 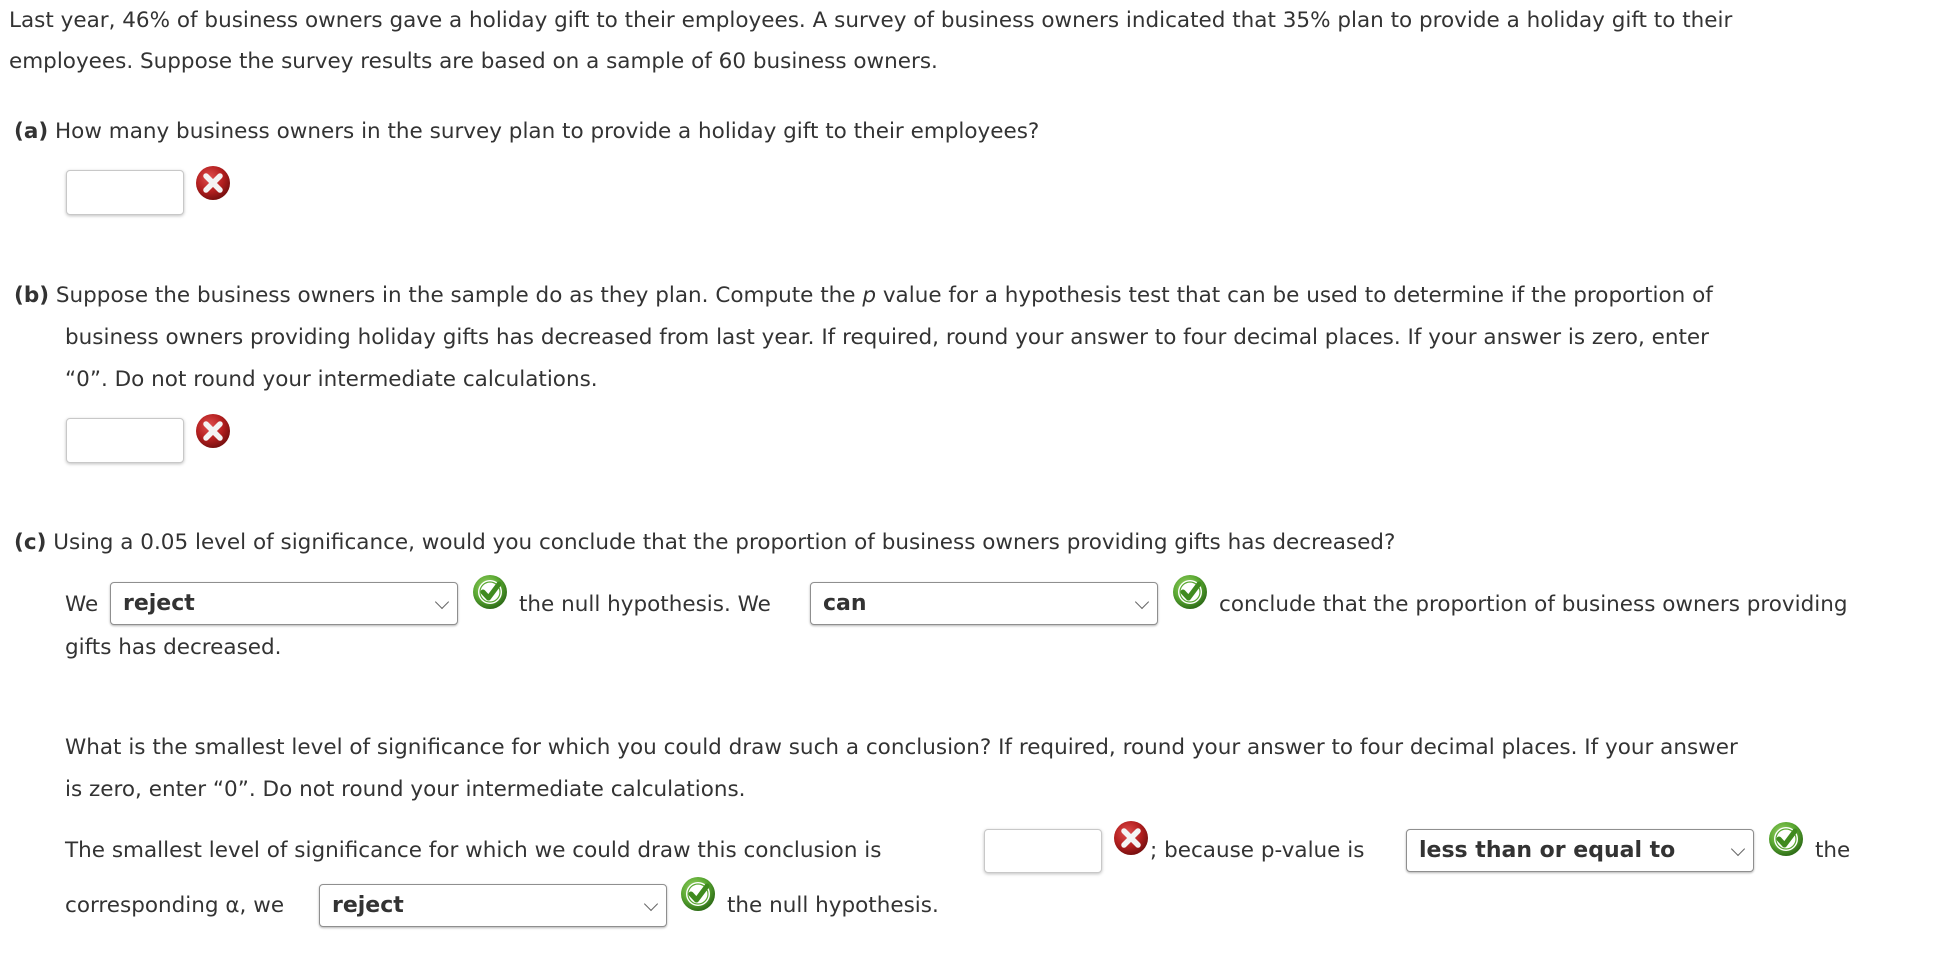 I want to click on conclusion-the: the, so click(x=1833, y=850).